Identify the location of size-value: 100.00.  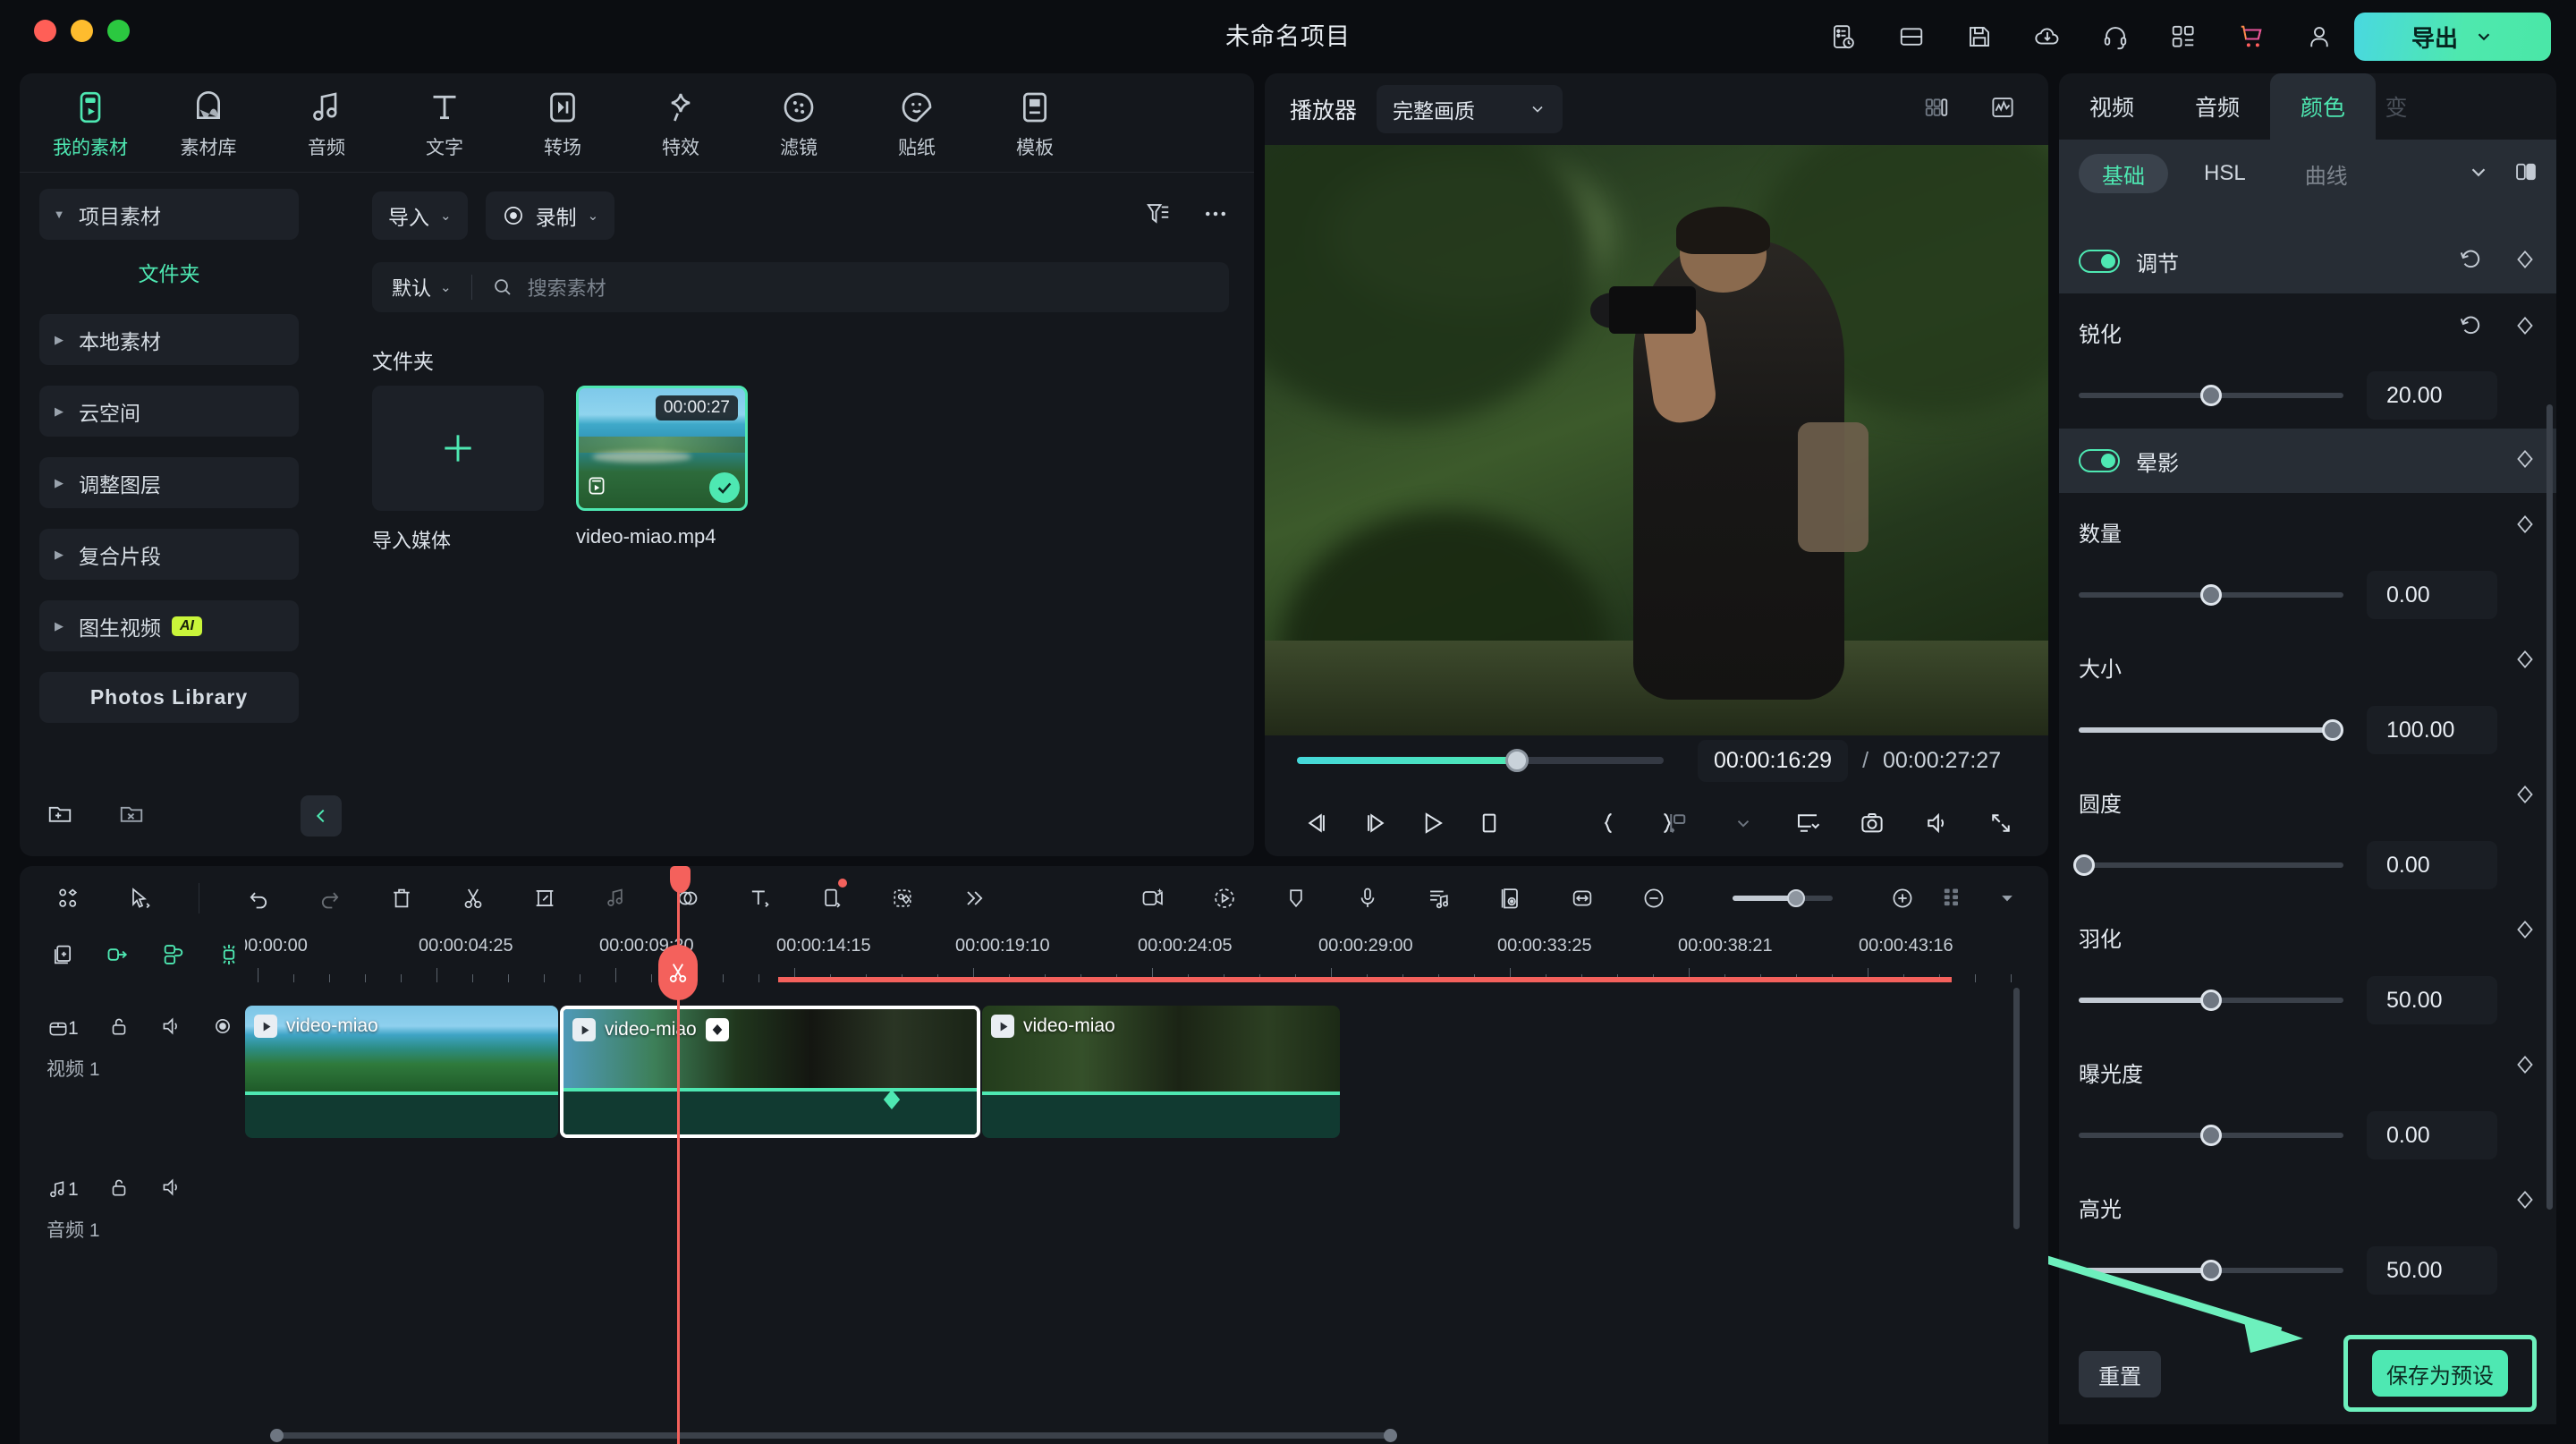
(2432, 730).